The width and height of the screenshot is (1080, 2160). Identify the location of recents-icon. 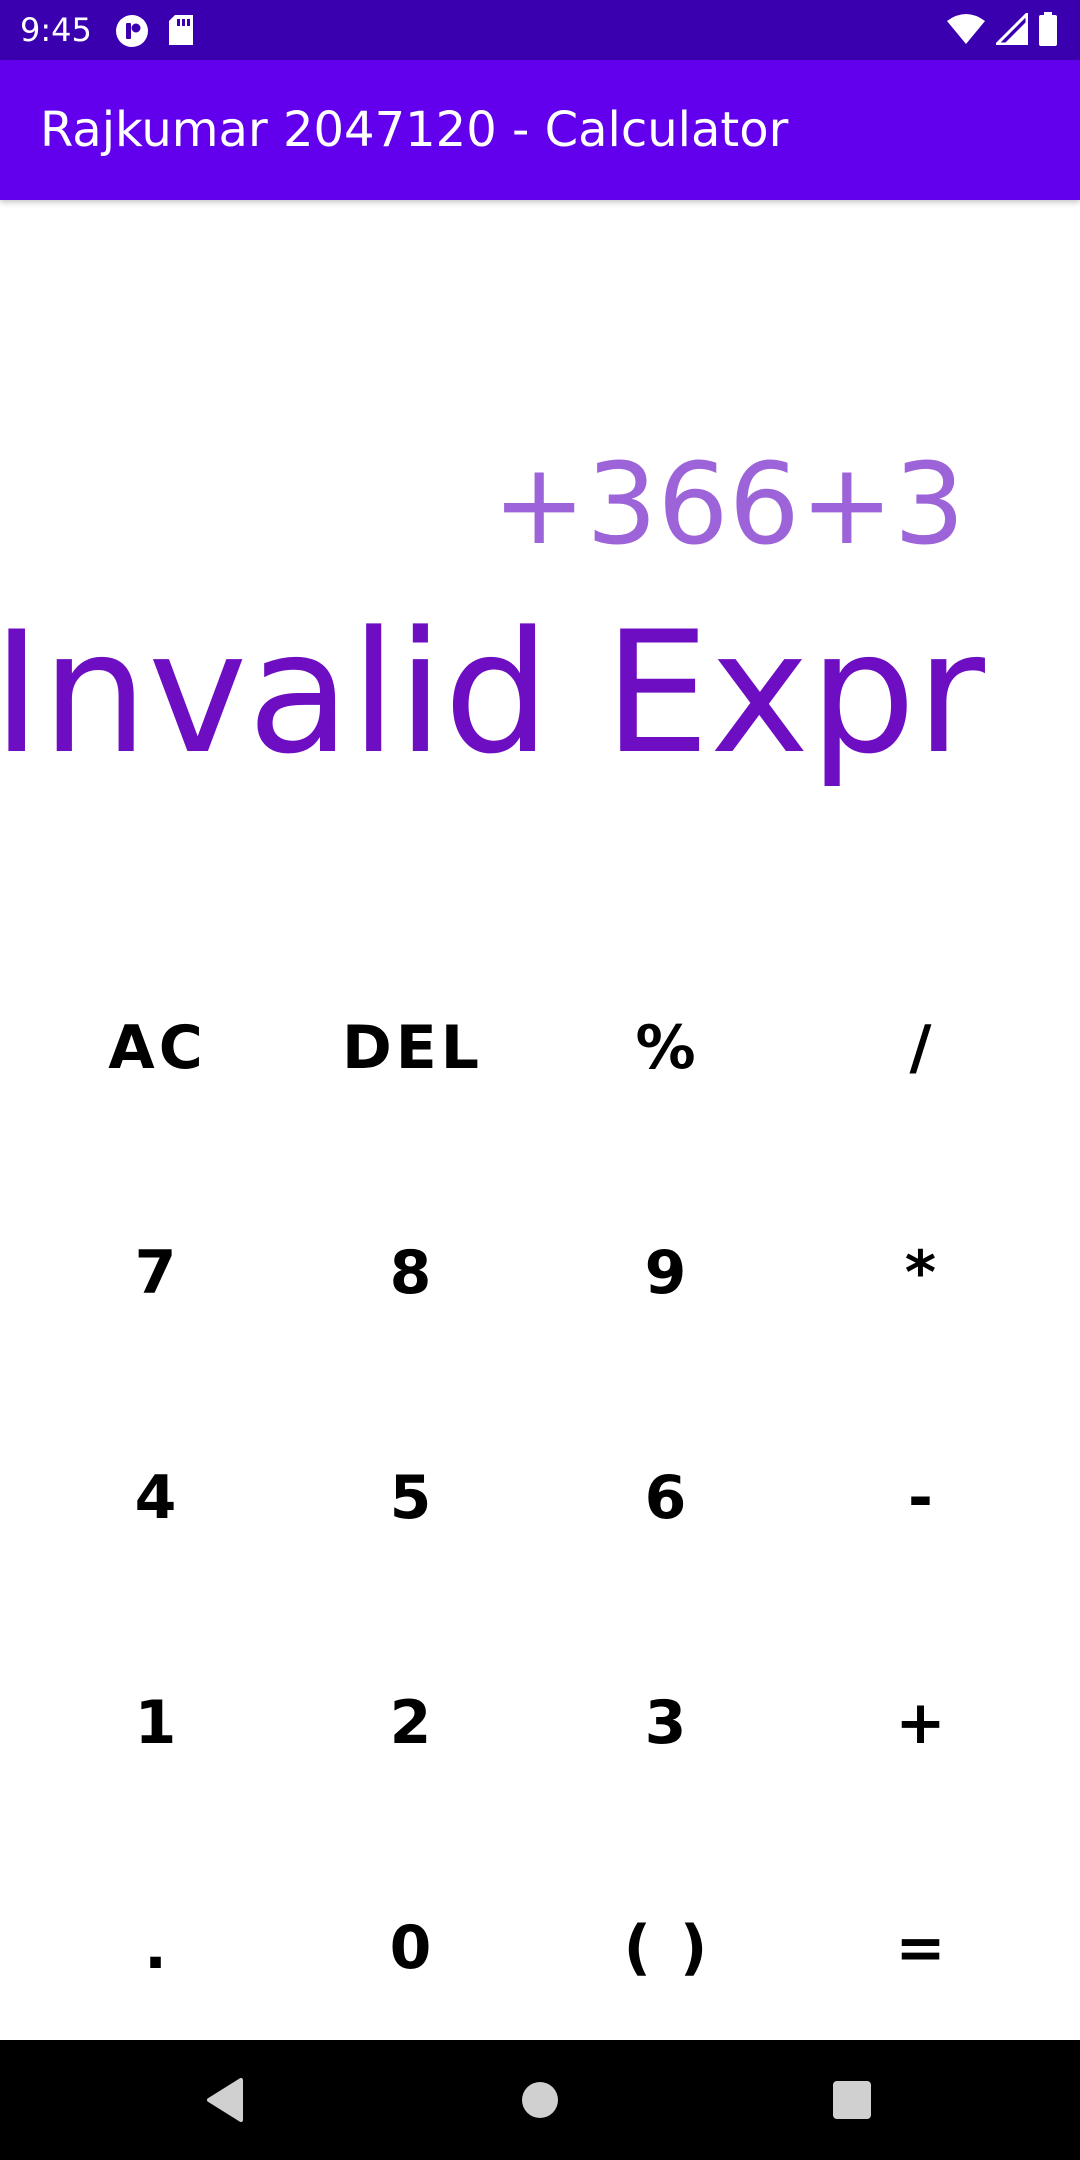
(852, 2100).